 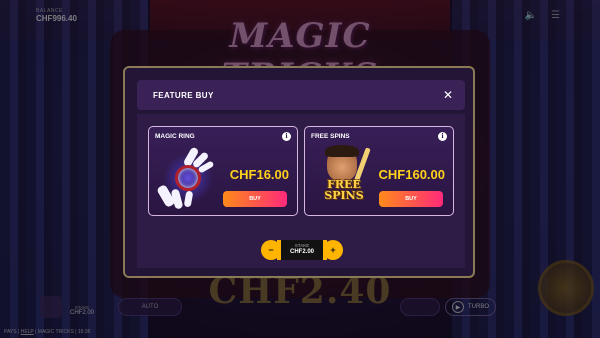 What do you see at coordinates (411, 174) in the screenshot?
I see `card-price: CHF160.00` at bounding box center [411, 174].